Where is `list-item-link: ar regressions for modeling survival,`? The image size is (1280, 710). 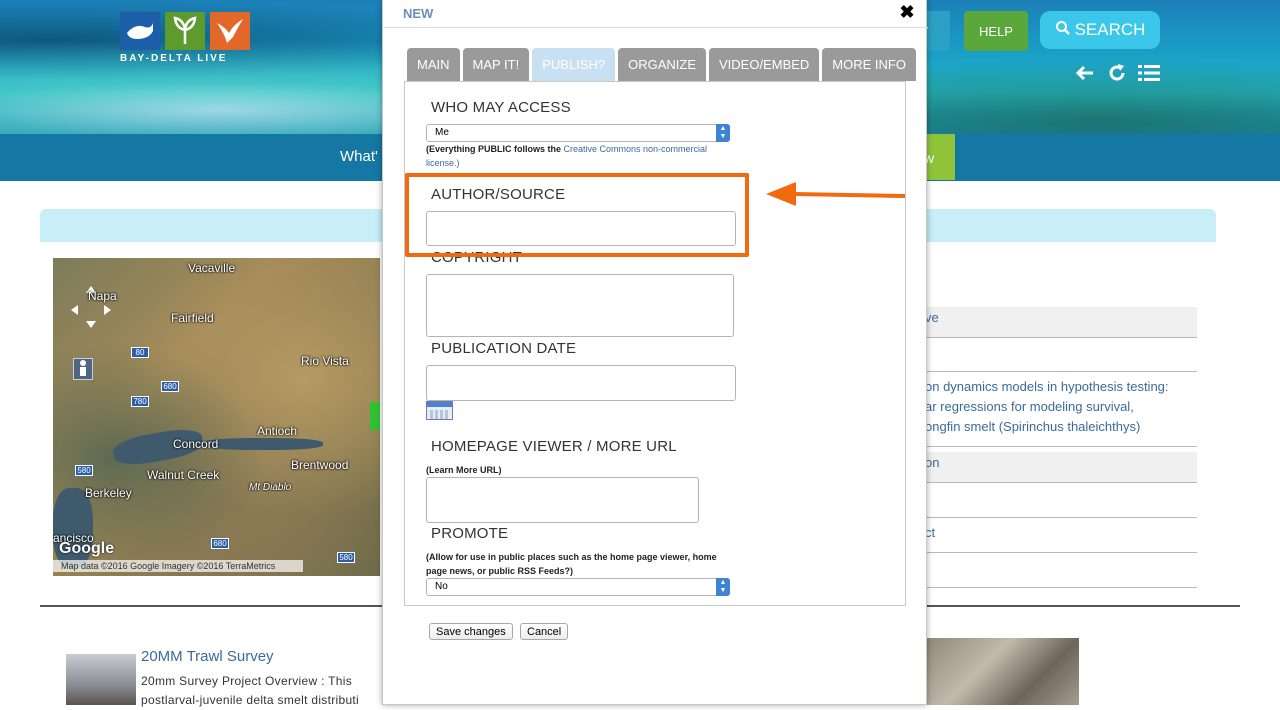 list-item-link: ar regressions for modeling survival, is located at coordinates (1029, 406).